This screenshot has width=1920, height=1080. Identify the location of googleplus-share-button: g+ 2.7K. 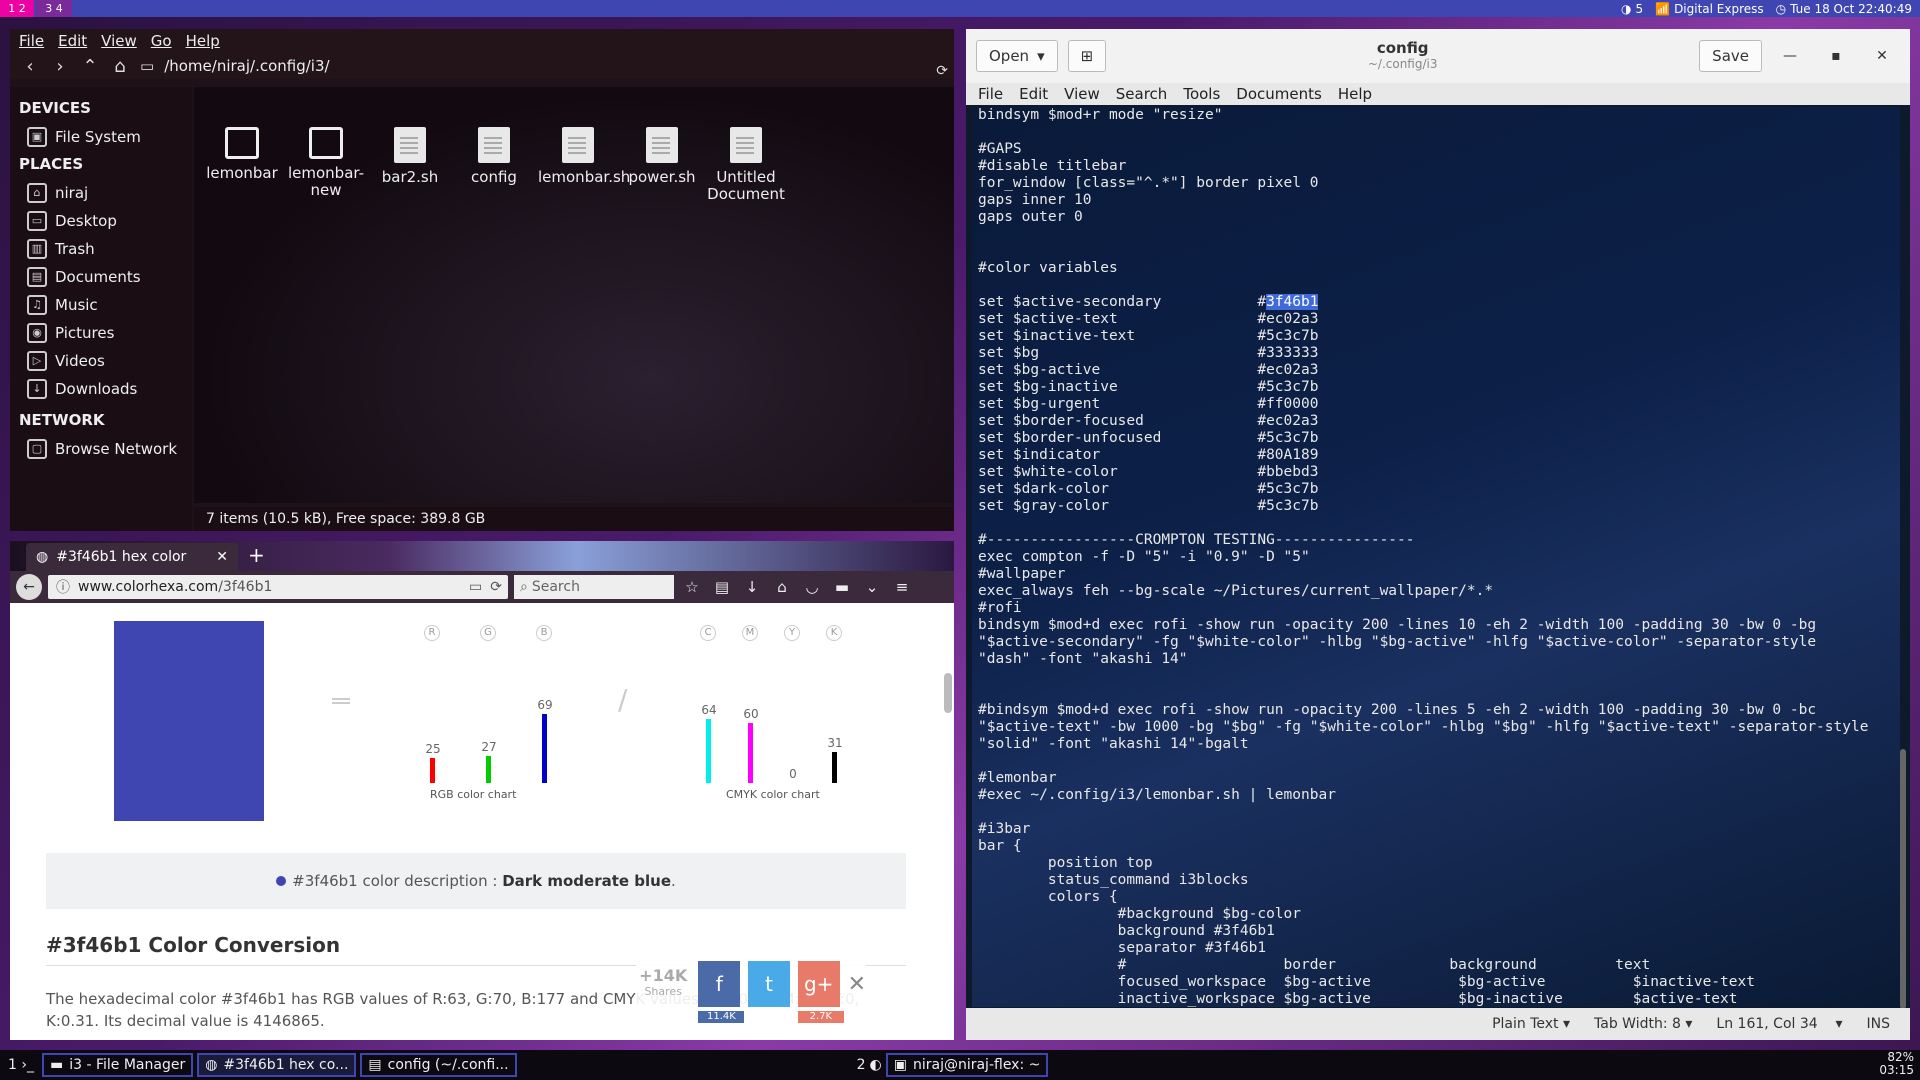
(820, 992).